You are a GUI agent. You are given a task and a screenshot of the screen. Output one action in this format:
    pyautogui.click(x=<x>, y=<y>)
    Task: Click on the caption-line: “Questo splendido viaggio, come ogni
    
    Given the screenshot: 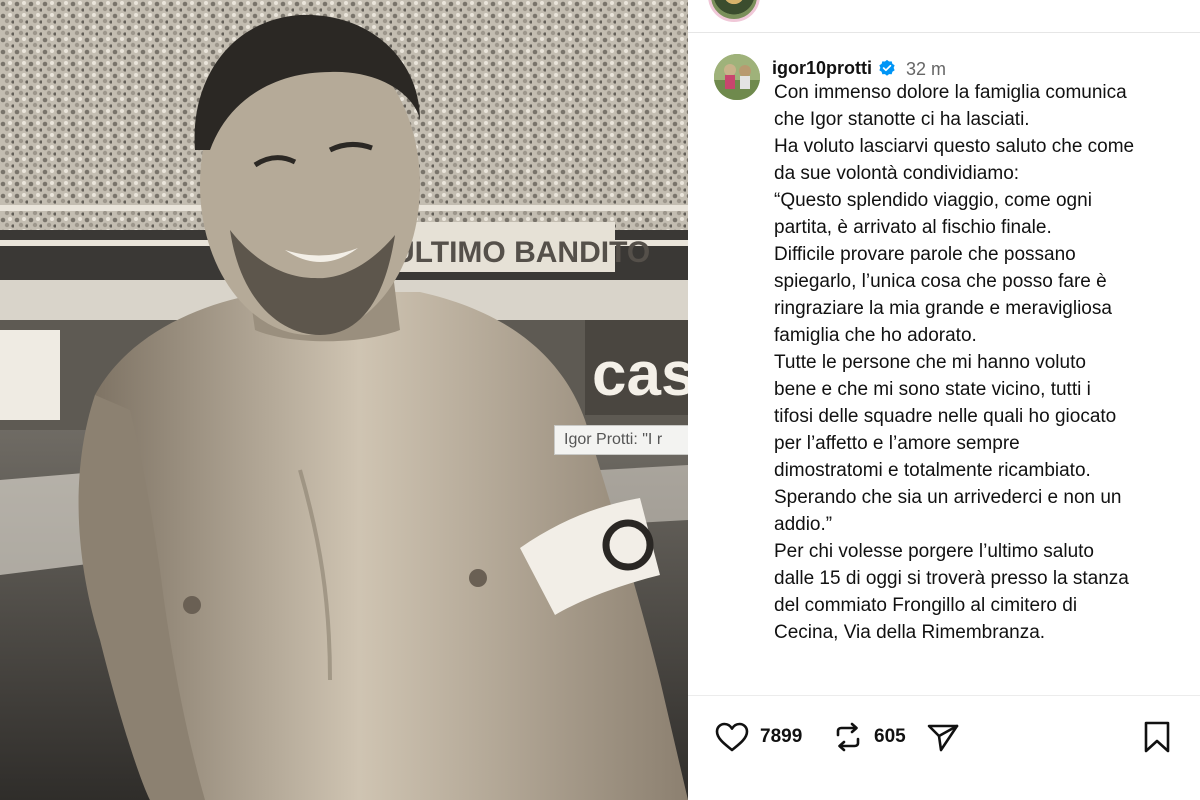 What is the action you would take?
    pyautogui.click(x=933, y=200)
    